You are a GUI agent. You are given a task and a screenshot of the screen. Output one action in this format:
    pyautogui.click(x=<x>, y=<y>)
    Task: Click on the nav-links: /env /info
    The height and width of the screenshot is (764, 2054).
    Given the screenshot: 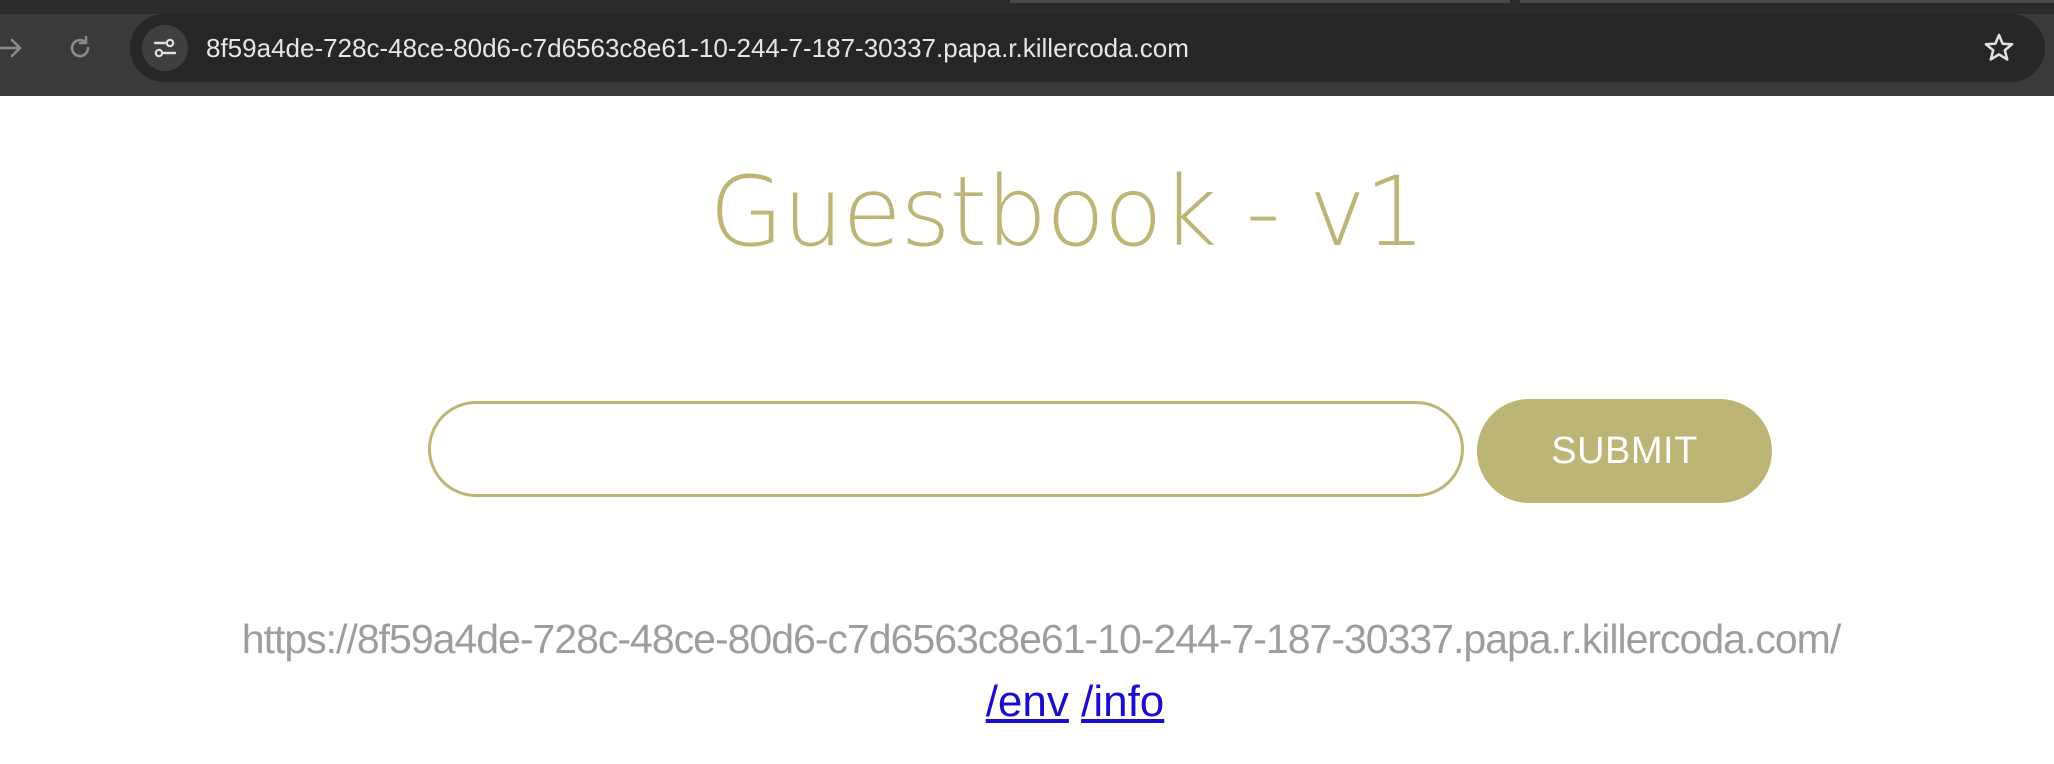 What is the action you would take?
    pyautogui.click(x=1051, y=702)
    